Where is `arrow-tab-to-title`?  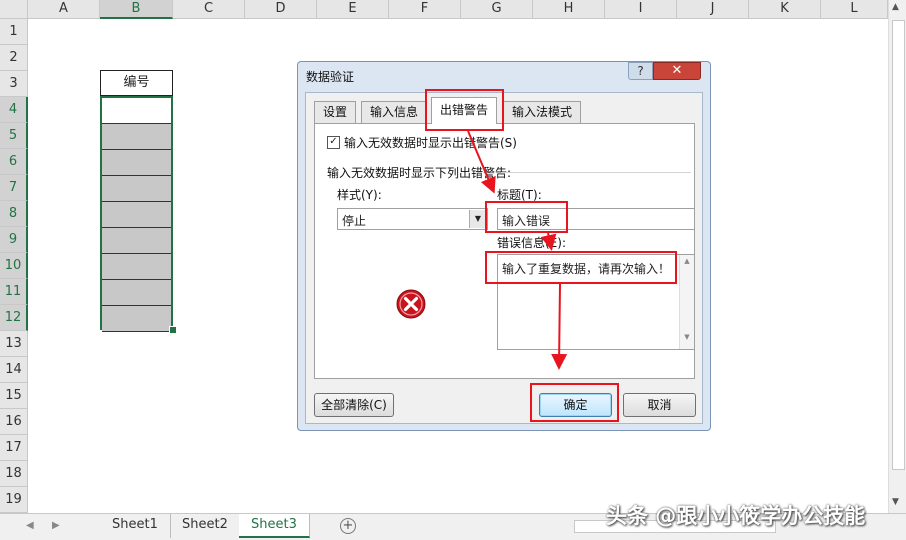 arrow-tab-to-title is located at coordinates (481, 162).